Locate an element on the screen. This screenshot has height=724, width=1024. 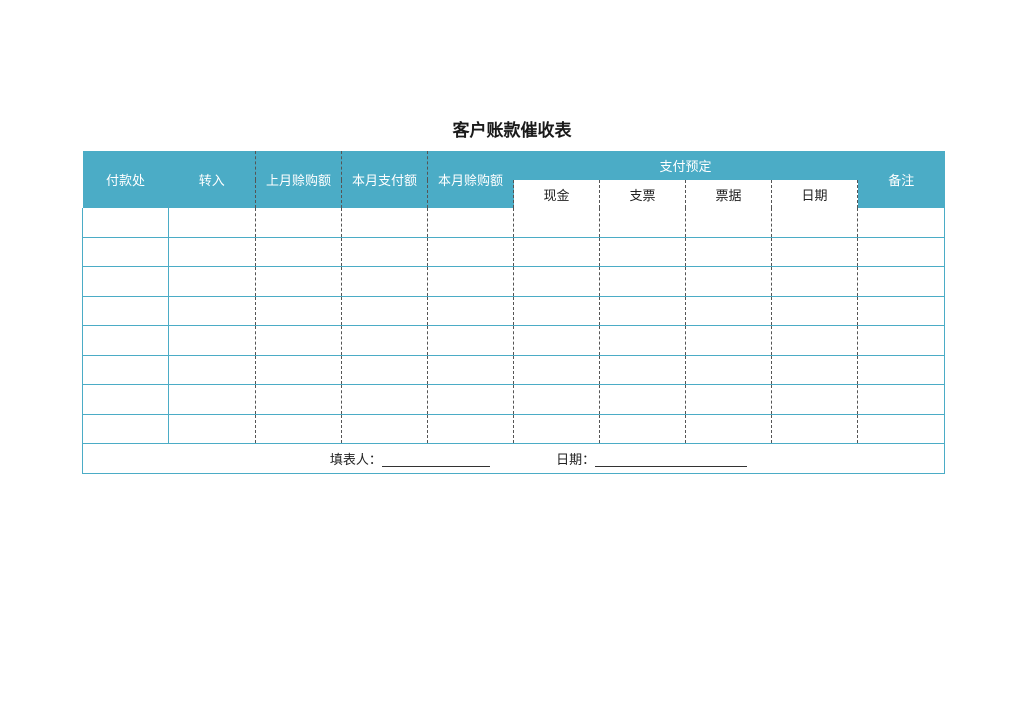
header-this-month-credit: 本月赊购额 is located at coordinates (470, 179).